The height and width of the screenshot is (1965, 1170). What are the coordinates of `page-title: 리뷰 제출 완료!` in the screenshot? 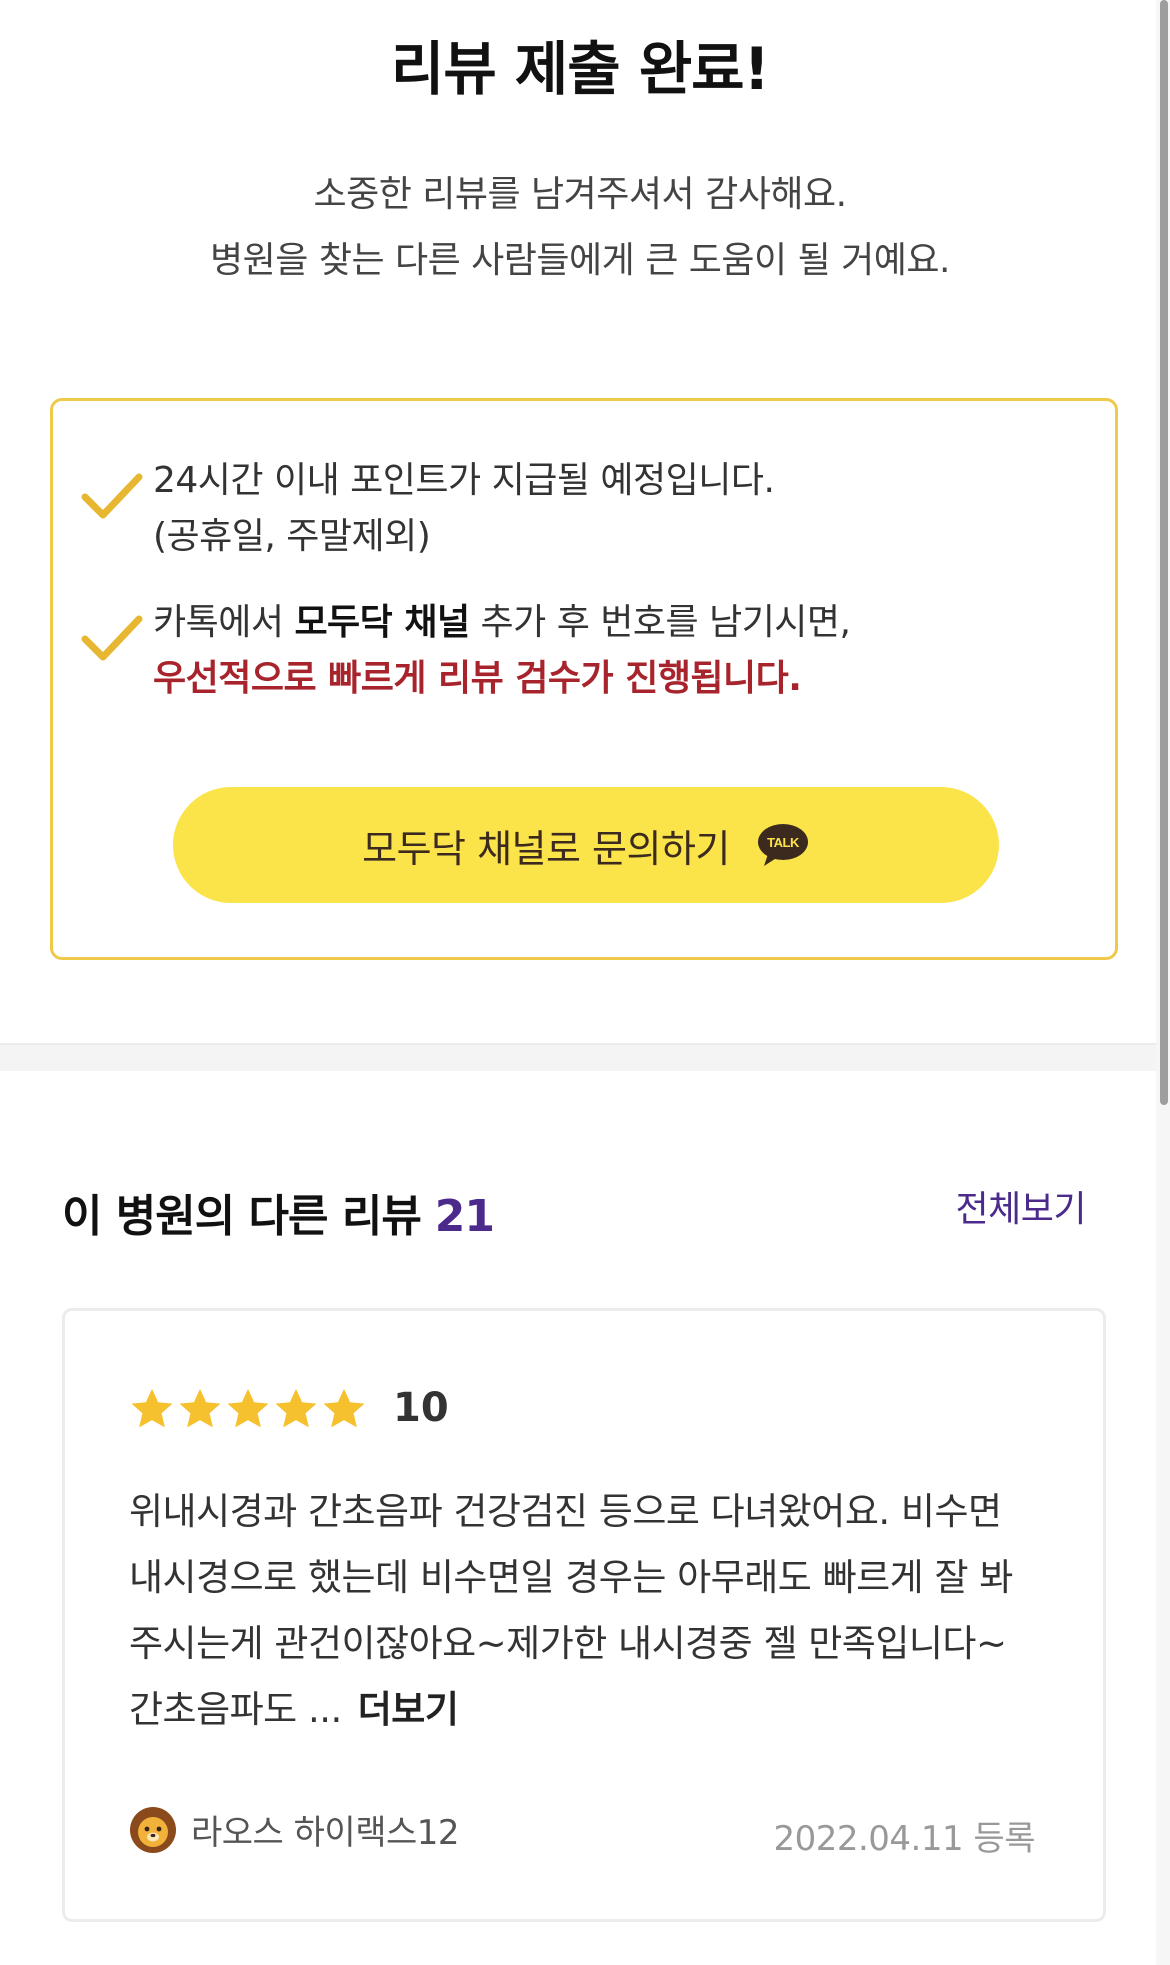 It's located at (580, 69).